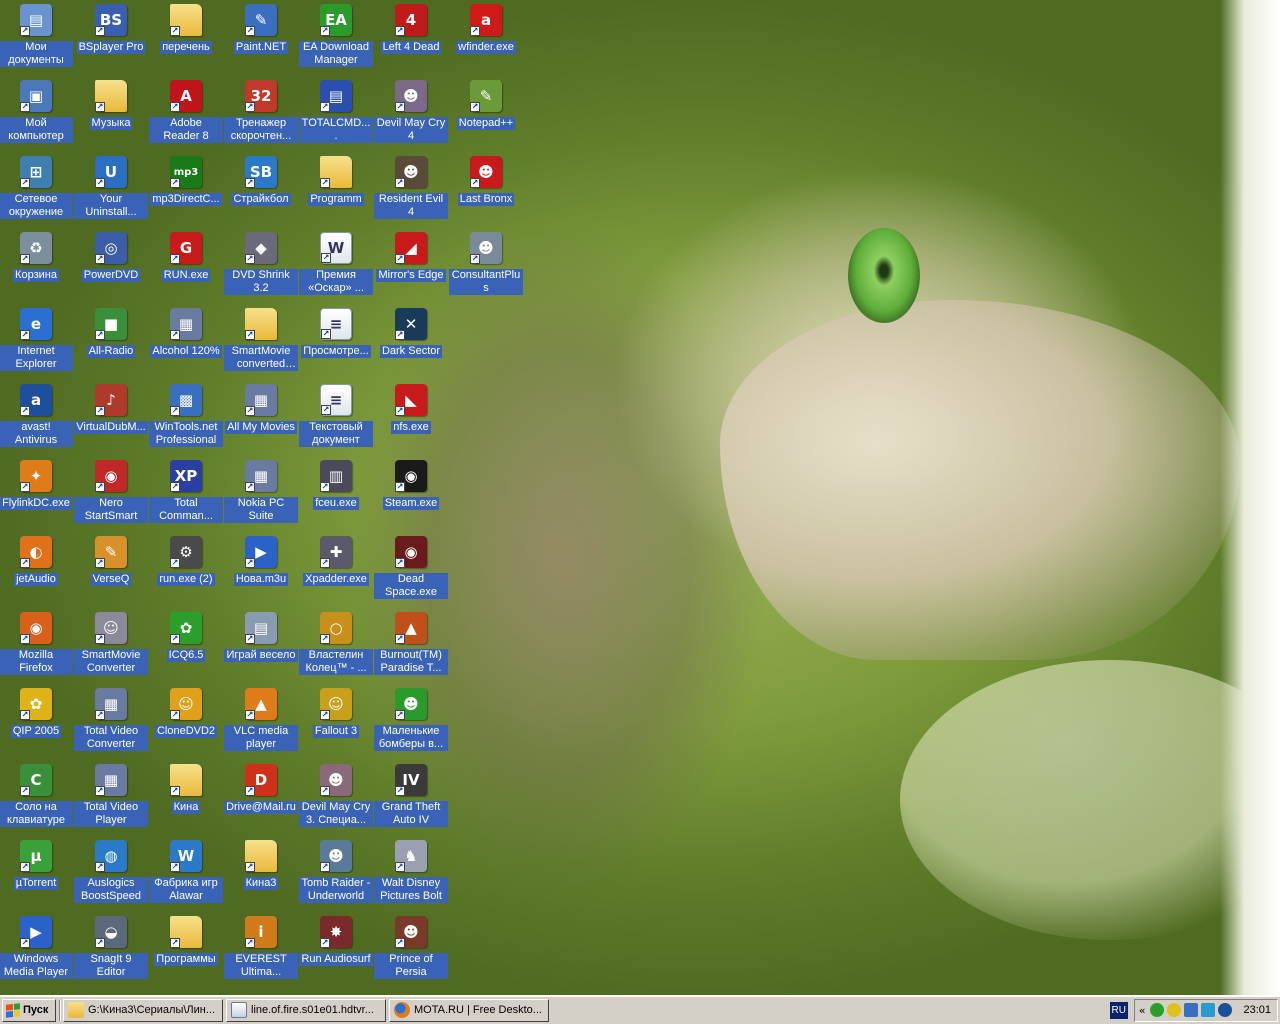  I want to click on desktop-icon: ☺ ↗ SmartMovie Converter, so click(111, 647).